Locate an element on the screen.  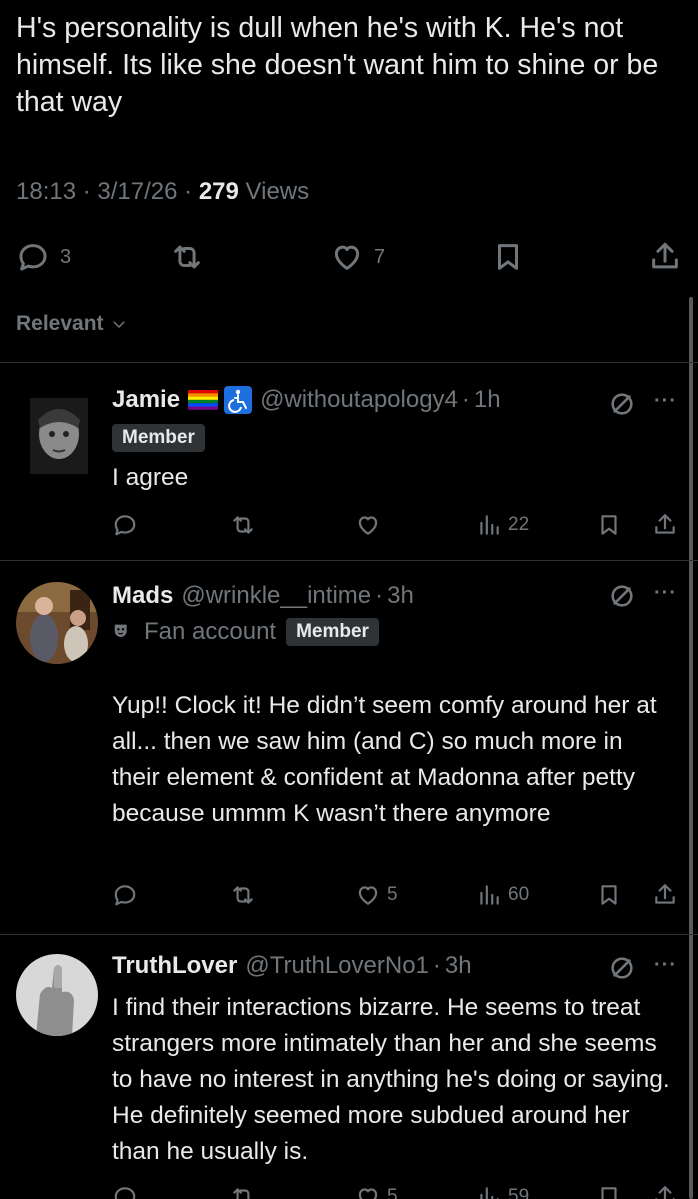
rainbow-flag-icon is located at coordinates (203, 400).